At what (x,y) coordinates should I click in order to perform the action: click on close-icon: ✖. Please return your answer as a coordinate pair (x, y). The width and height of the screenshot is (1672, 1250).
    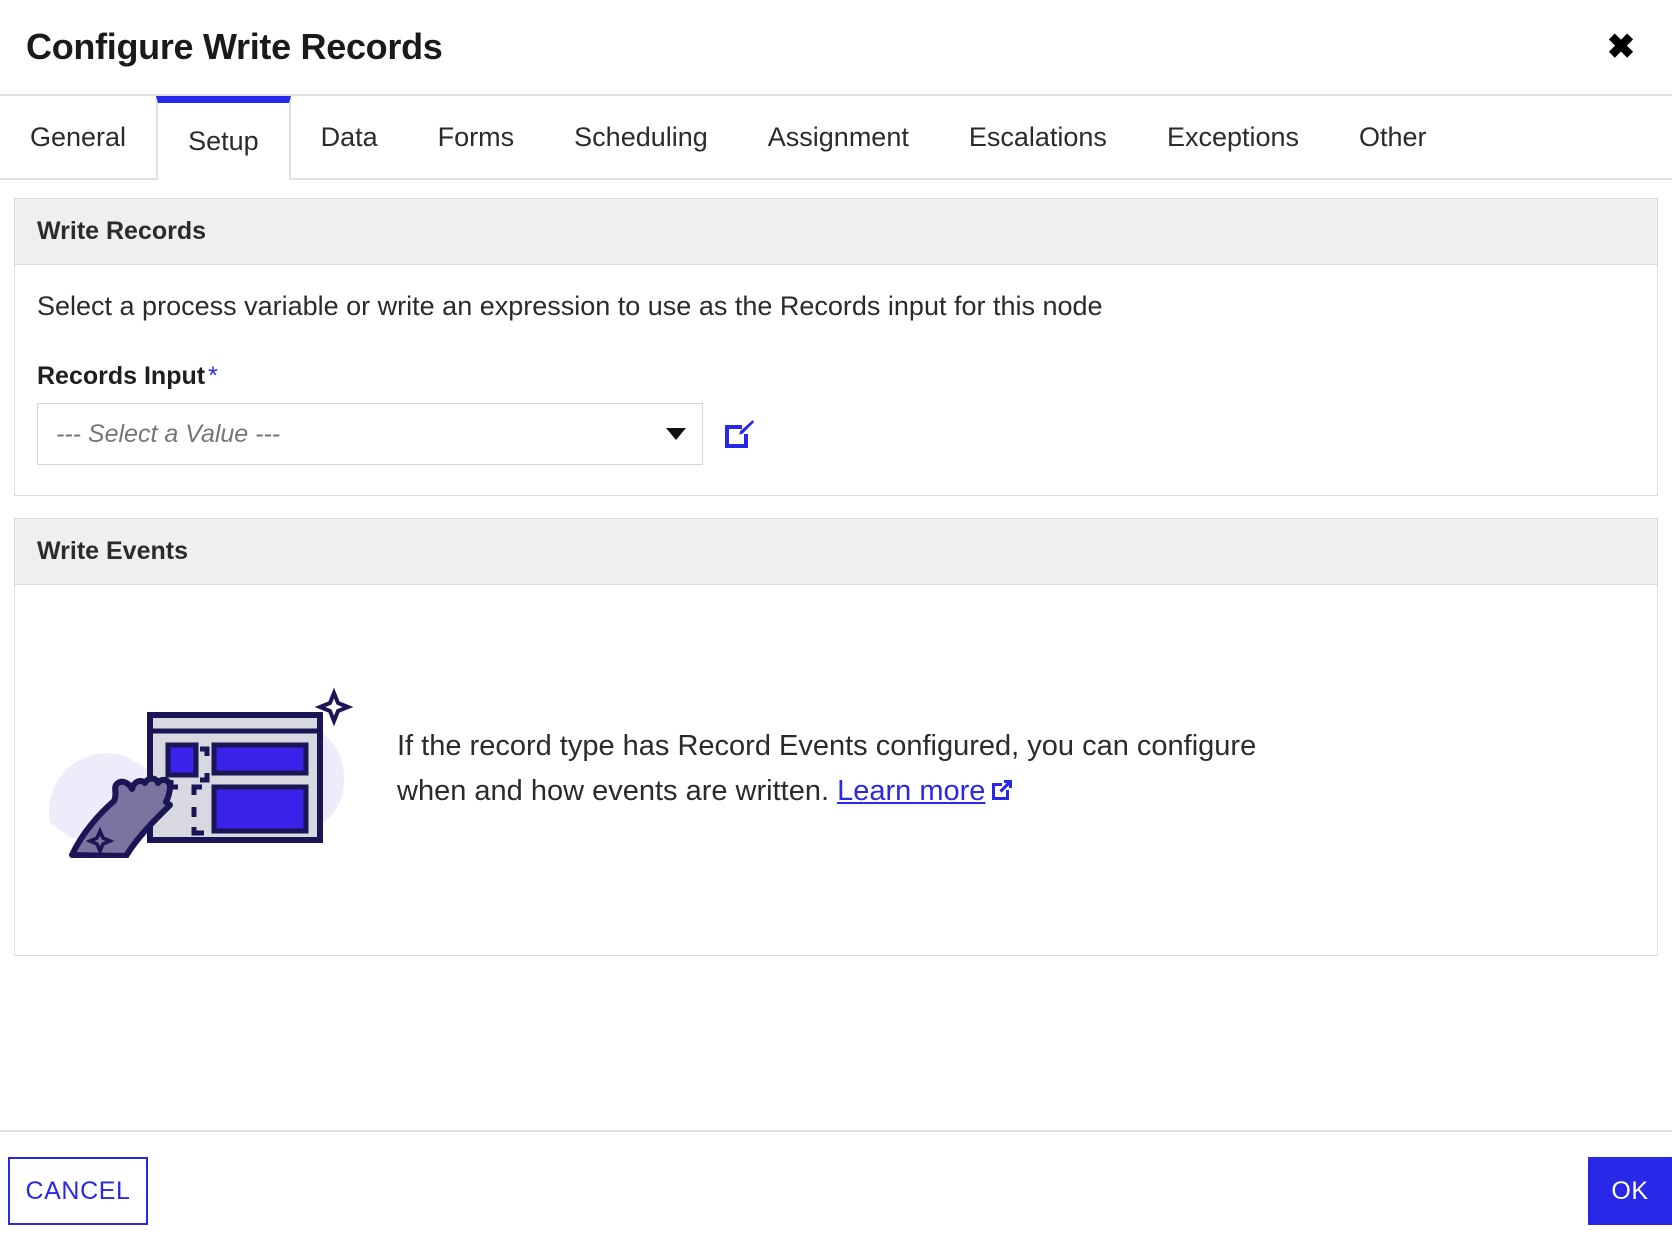
    Looking at the image, I should click on (1621, 47).